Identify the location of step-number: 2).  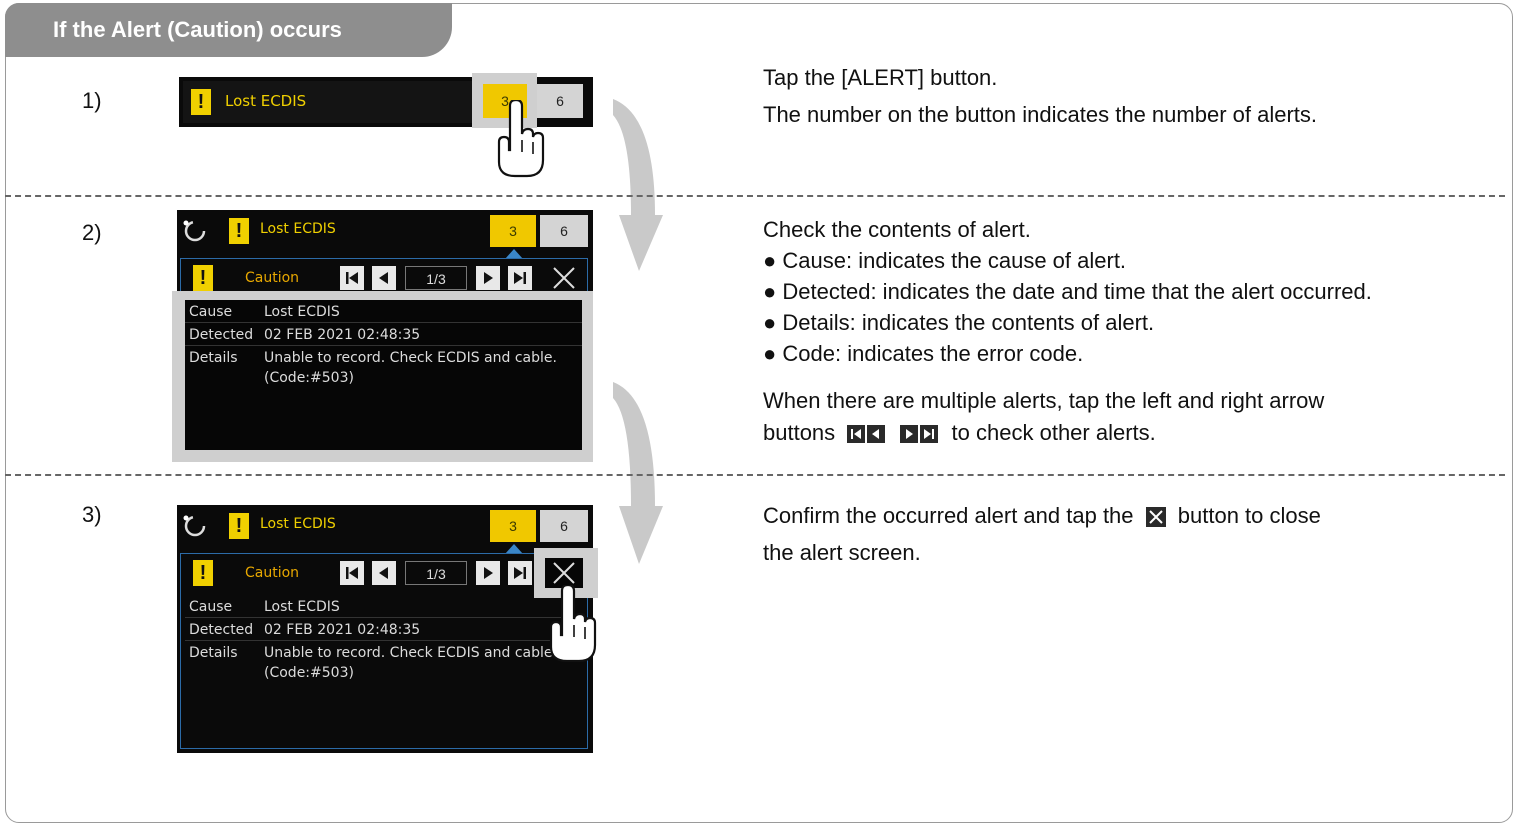
(92, 232).